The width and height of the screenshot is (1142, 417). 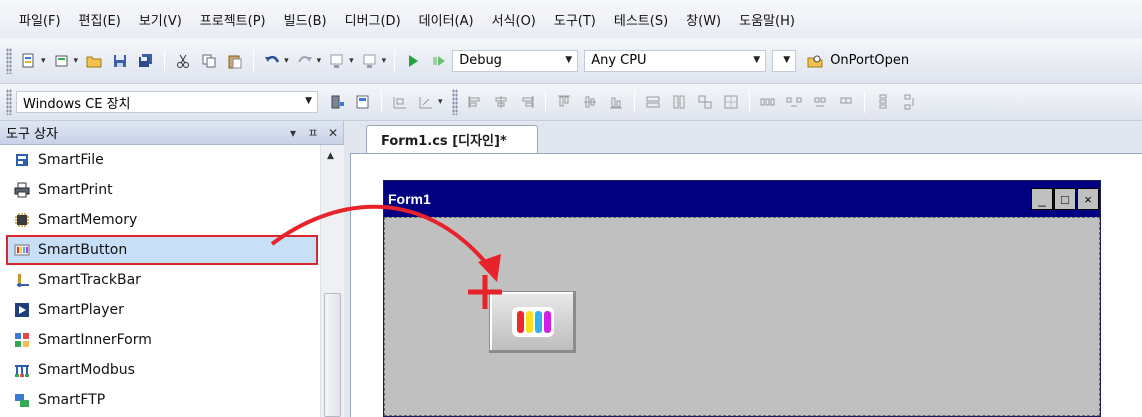 What do you see at coordinates (319, 61) in the screenshot?
I see `redo-dropdown-icon: ▾` at bounding box center [319, 61].